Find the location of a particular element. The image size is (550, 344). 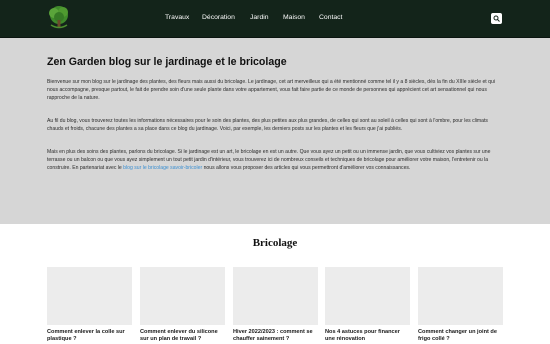

article-card: Comment enlever la colle sur plastique ? is located at coordinates (89, 305).